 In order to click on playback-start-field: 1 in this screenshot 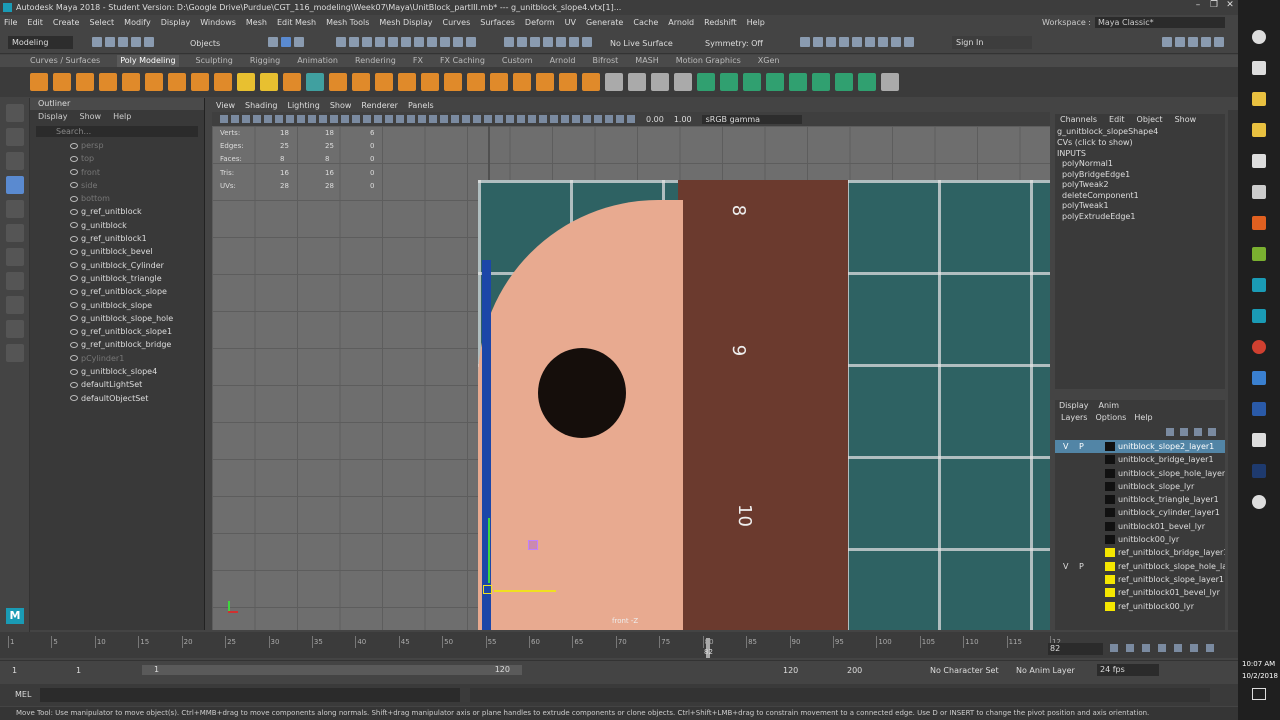, I will do `click(78, 670)`.